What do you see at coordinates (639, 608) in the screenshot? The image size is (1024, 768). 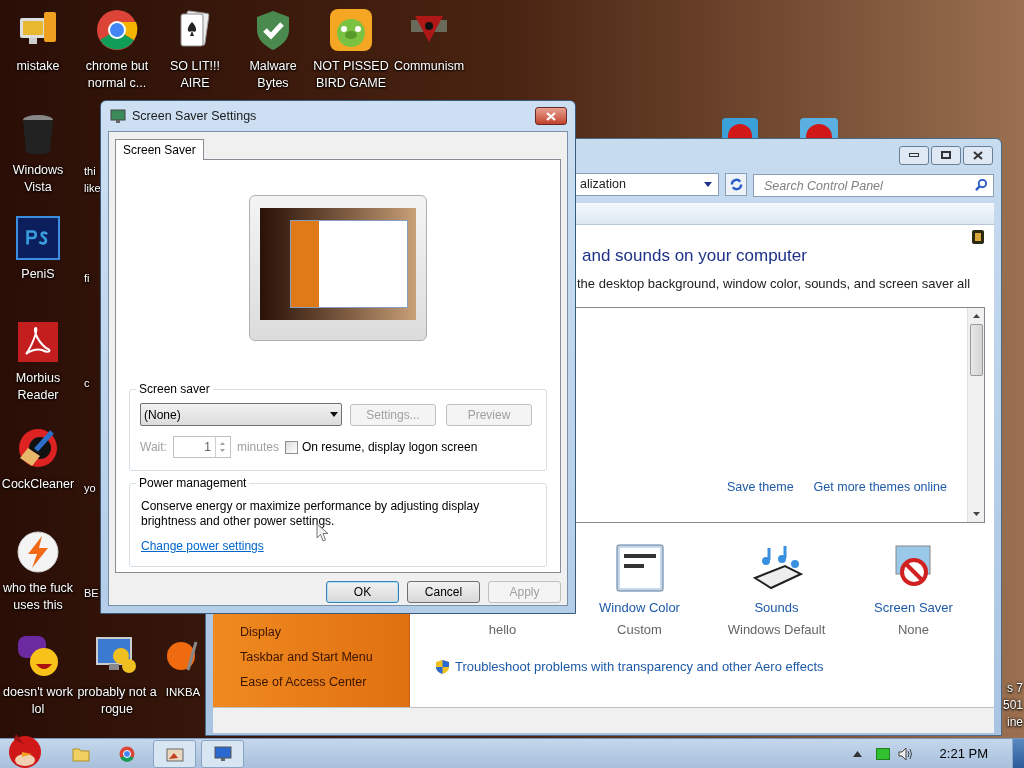 I see `setting-label: Window Color` at bounding box center [639, 608].